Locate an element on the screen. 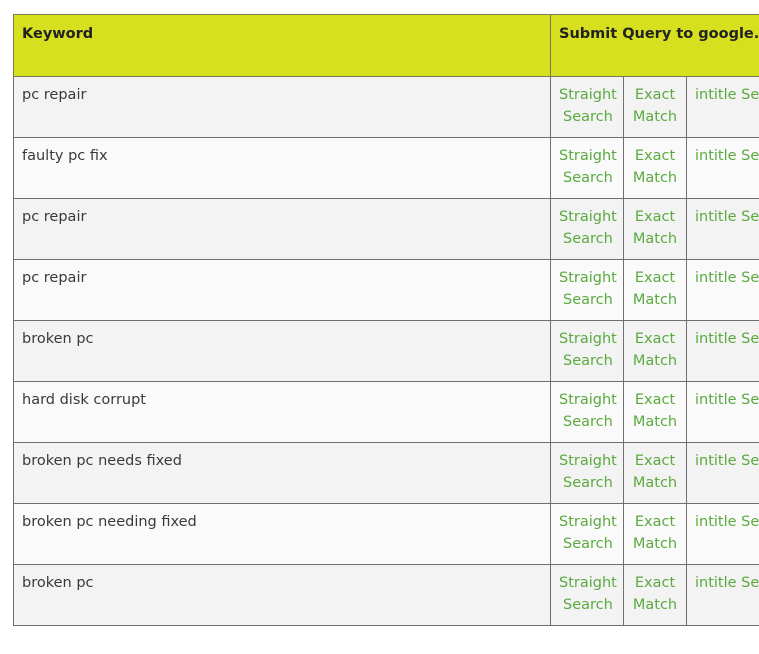 The width and height of the screenshot is (759, 654). keyword-cell: faulty pc fix is located at coordinates (282, 168).